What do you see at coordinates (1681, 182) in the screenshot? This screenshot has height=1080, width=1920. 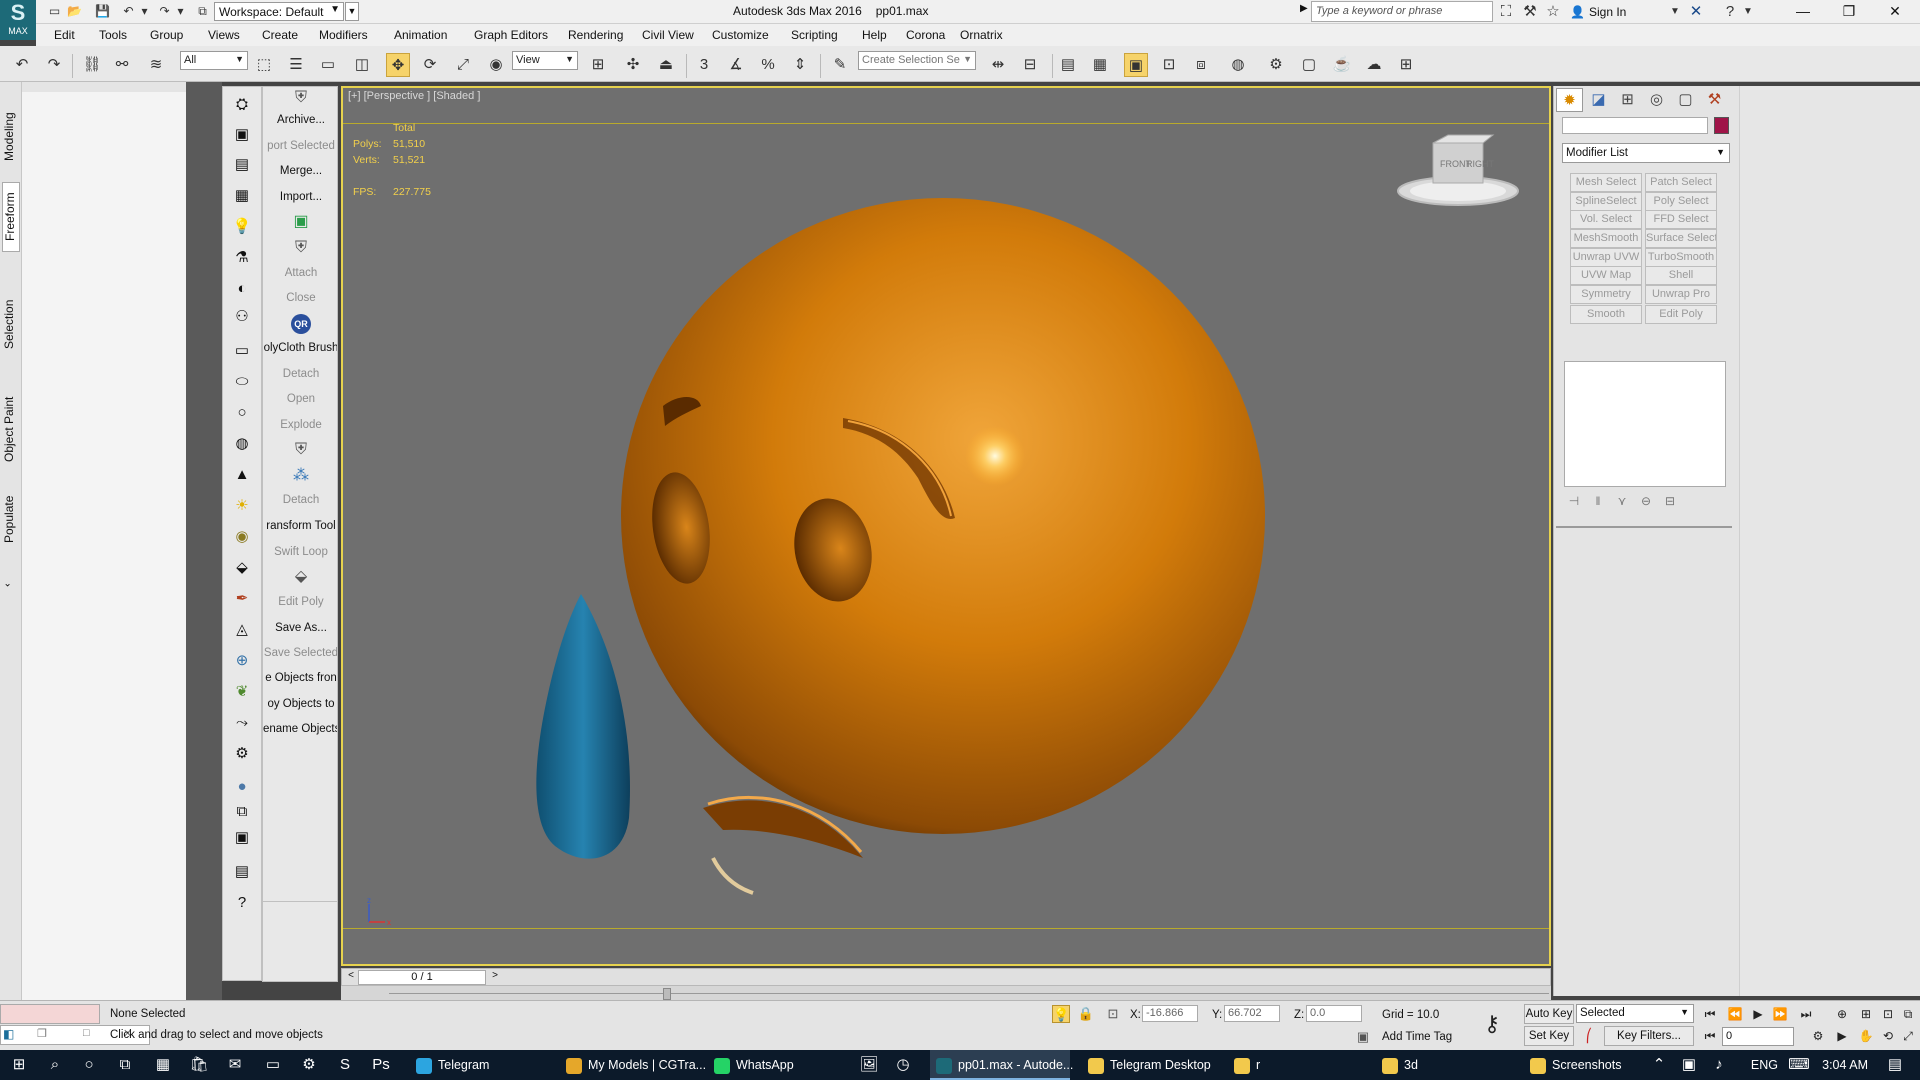 I see `modifier-patch-select-button: Patch Select` at bounding box center [1681, 182].